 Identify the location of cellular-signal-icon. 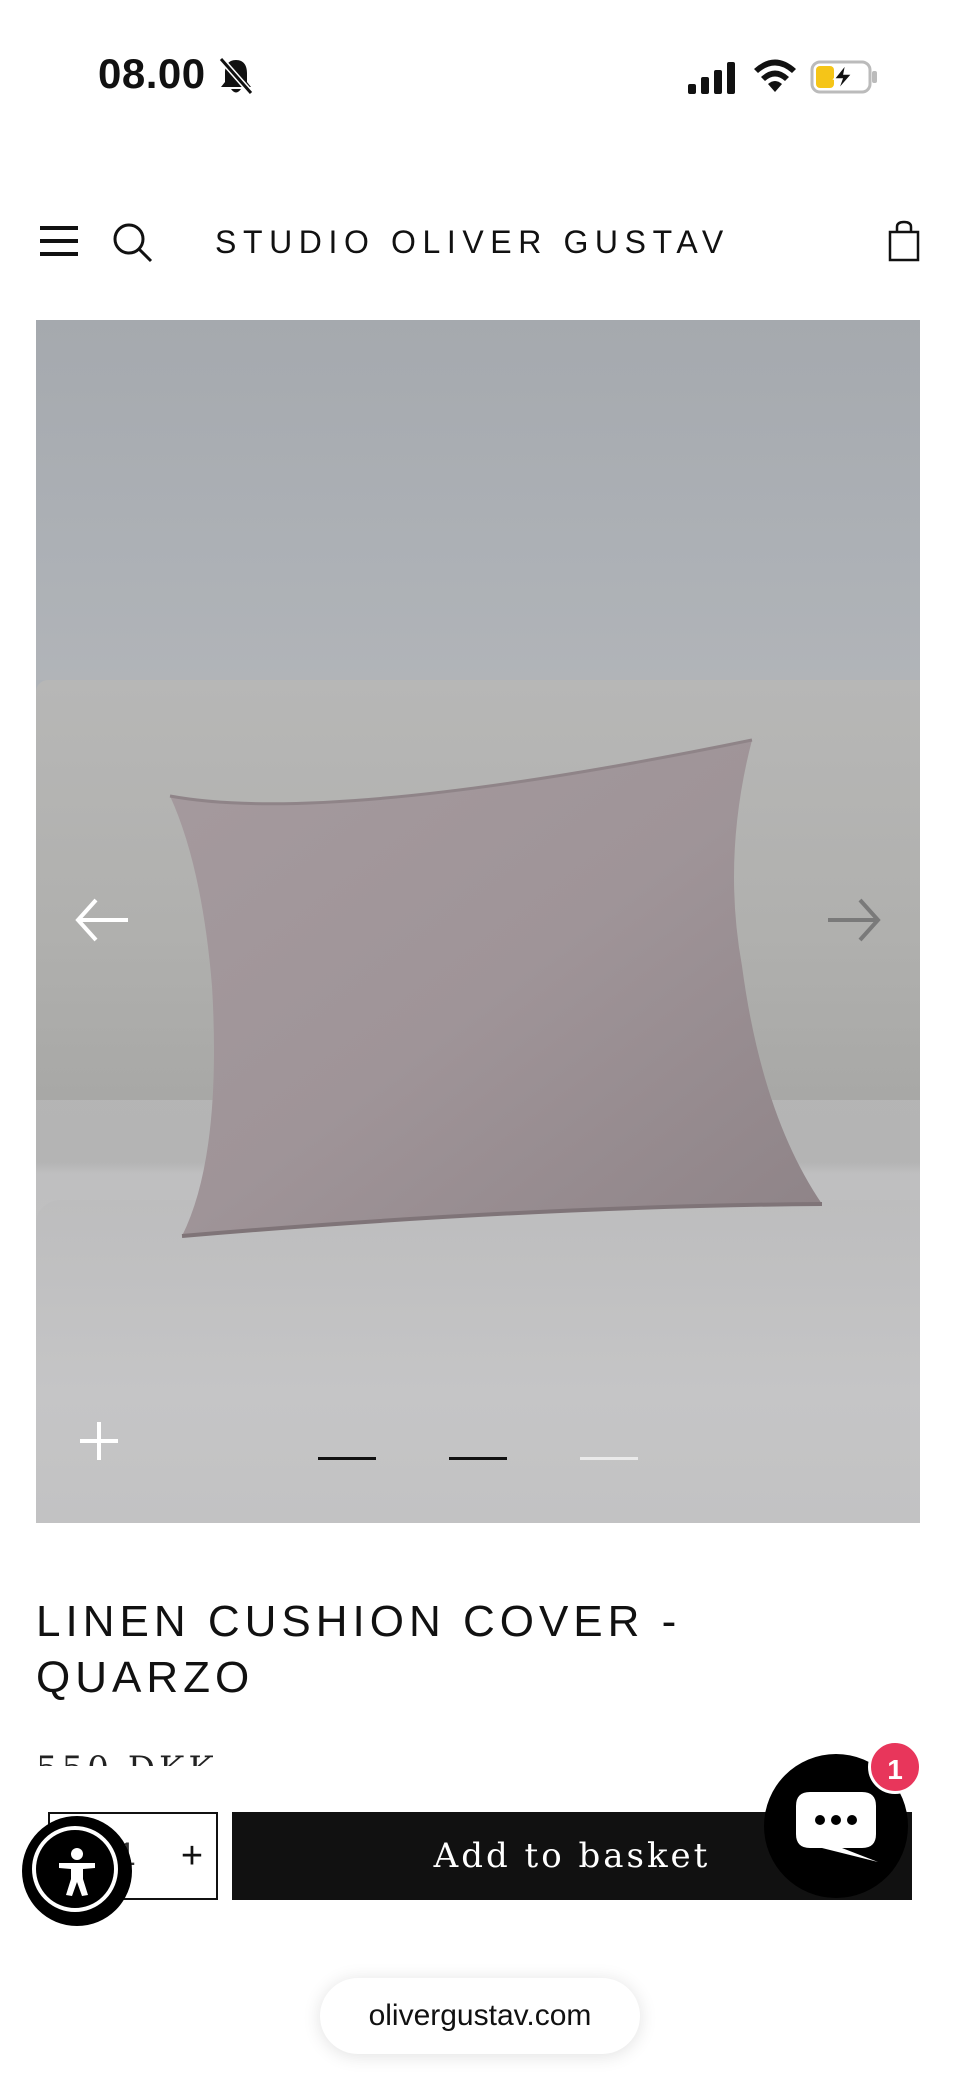
(711, 78).